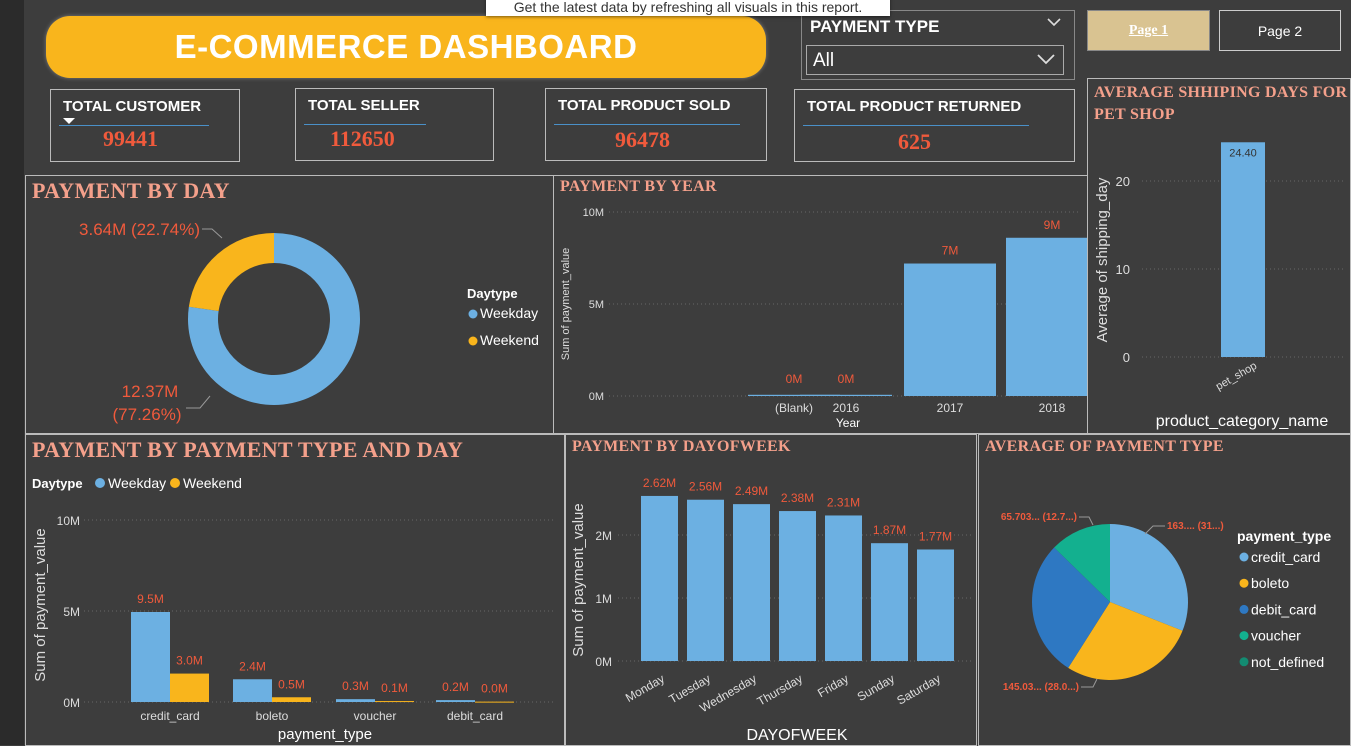 Image resolution: width=1351 pixels, height=746 pixels. I want to click on payment-type-slicer: PAYMENT TYPE All, so click(938, 45).